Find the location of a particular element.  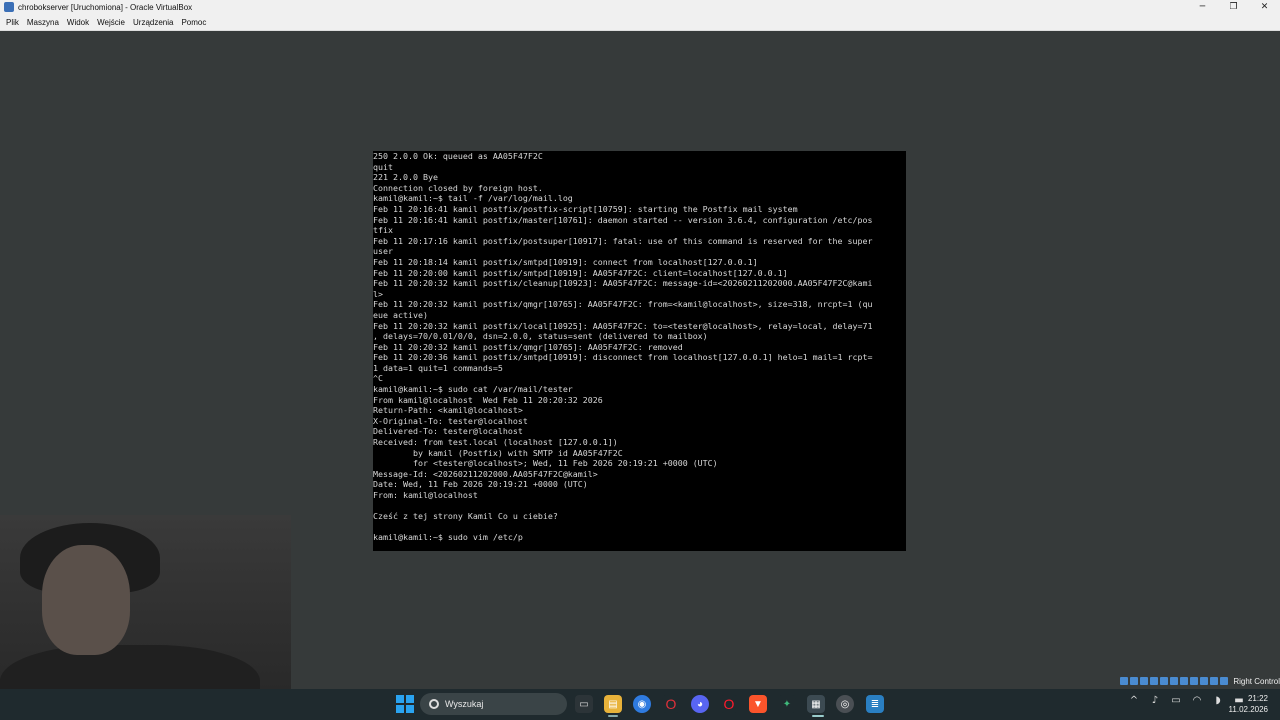

chrome-icon: ◉ is located at coordinates (642, 704).